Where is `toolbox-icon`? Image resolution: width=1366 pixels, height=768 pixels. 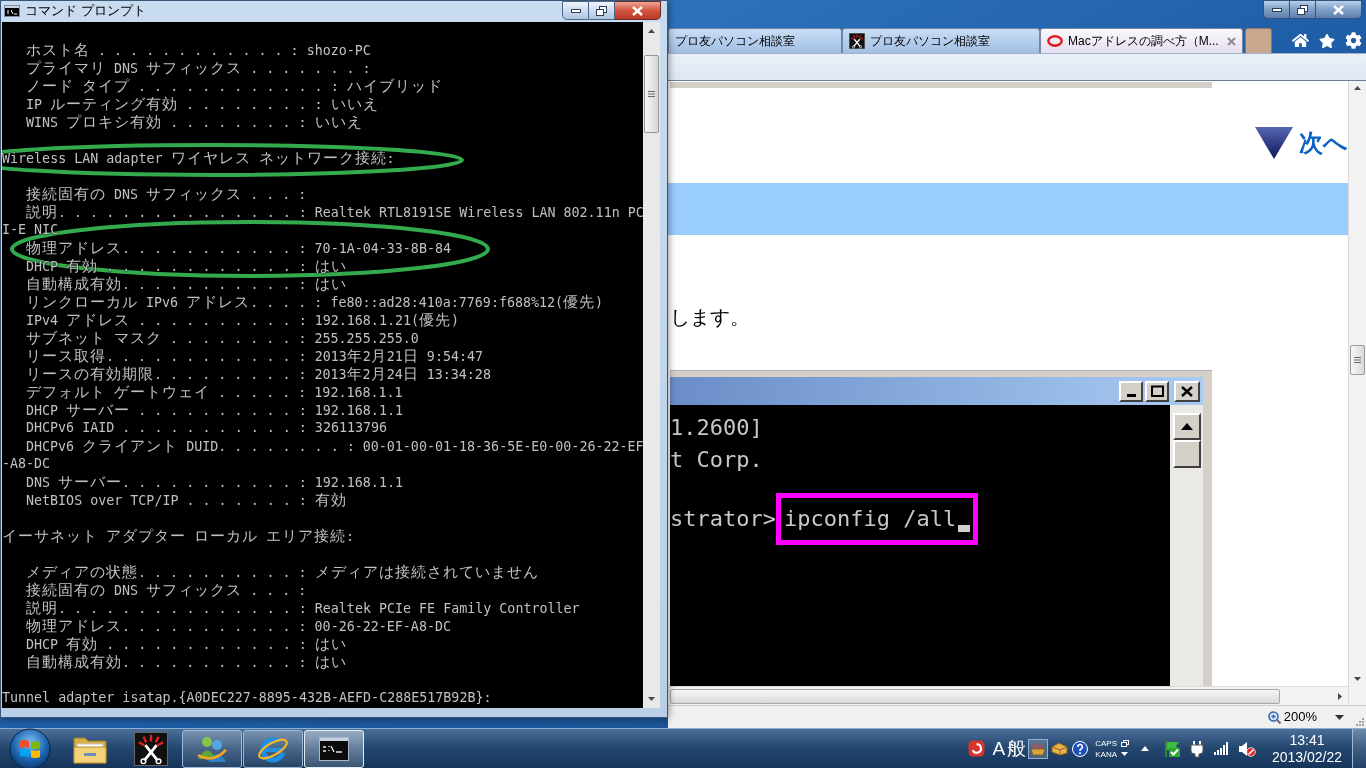 toolbox-icon is located at coordinates (1038, 748).